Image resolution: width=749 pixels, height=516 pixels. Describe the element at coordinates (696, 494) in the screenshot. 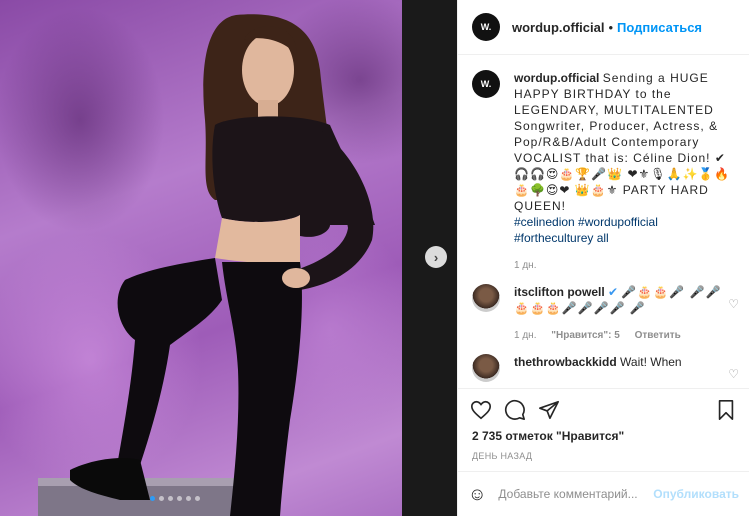

I see `publish-button: Опубликовать` at that location.